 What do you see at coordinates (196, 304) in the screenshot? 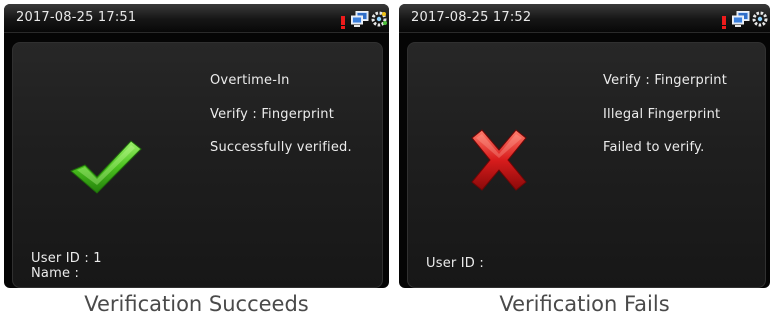
I see `caption-success: Verification Succeeds` at bounding box center [196, 304].